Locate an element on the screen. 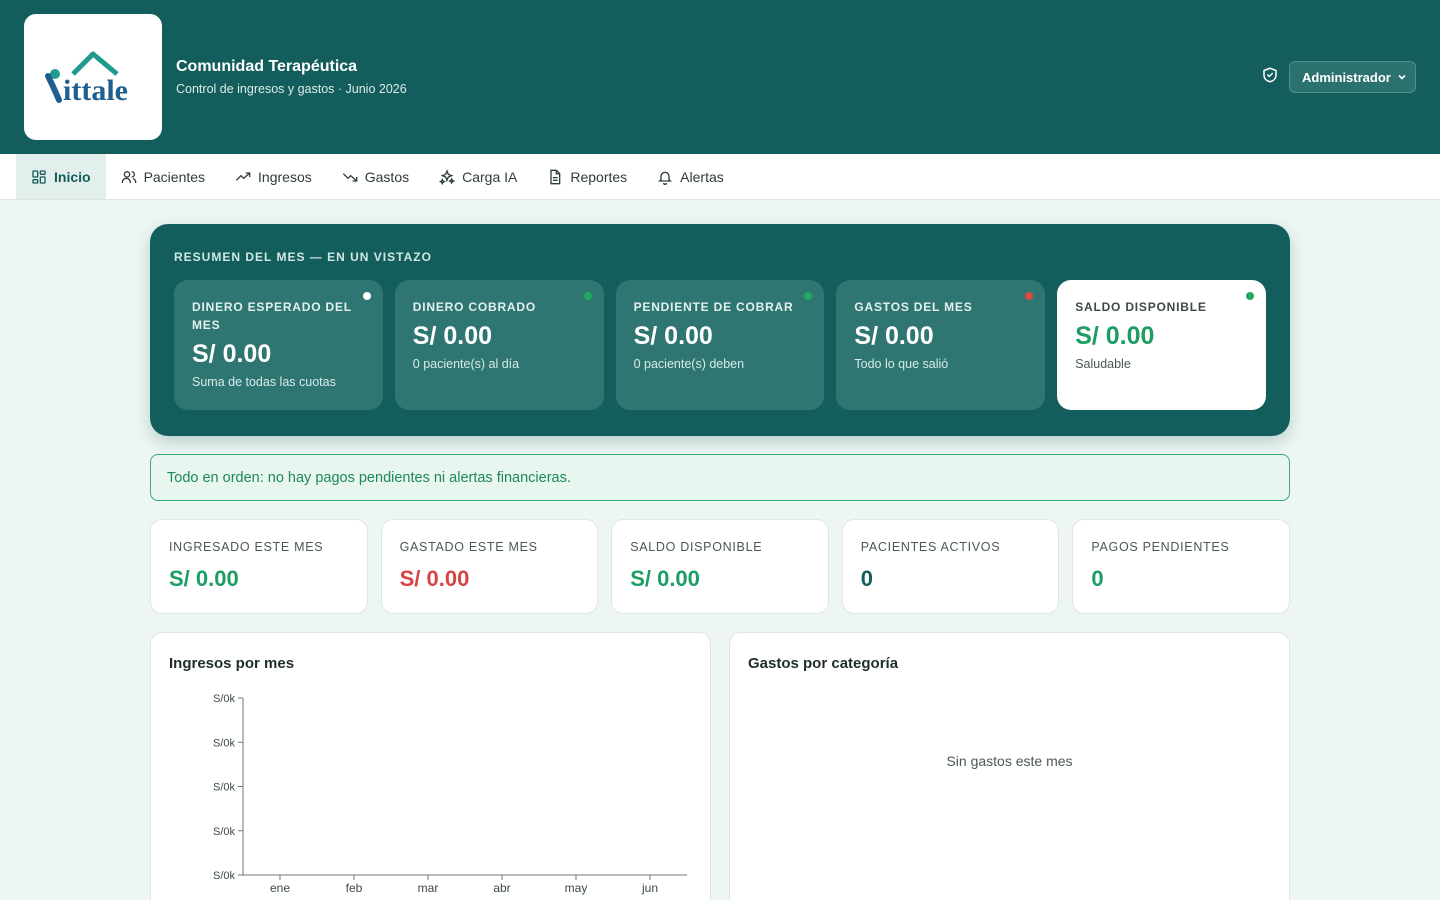 The height and width of the screenshot is (900, 1440). tab-inicio: Inicio is located at coordinates (61, 176).